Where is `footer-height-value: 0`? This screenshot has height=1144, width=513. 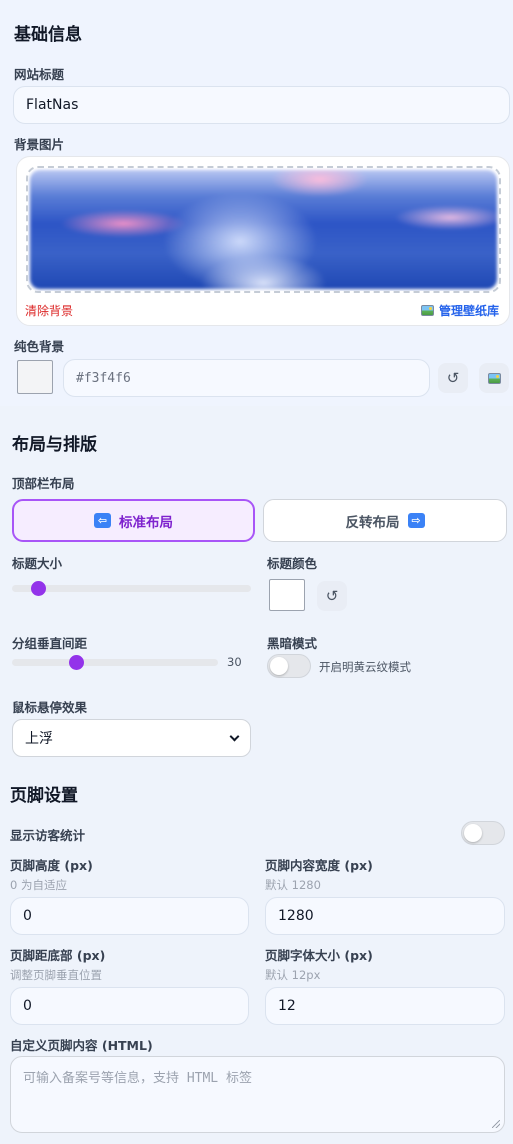
footer-height-value: 0 is located at coordinates (27, 916).